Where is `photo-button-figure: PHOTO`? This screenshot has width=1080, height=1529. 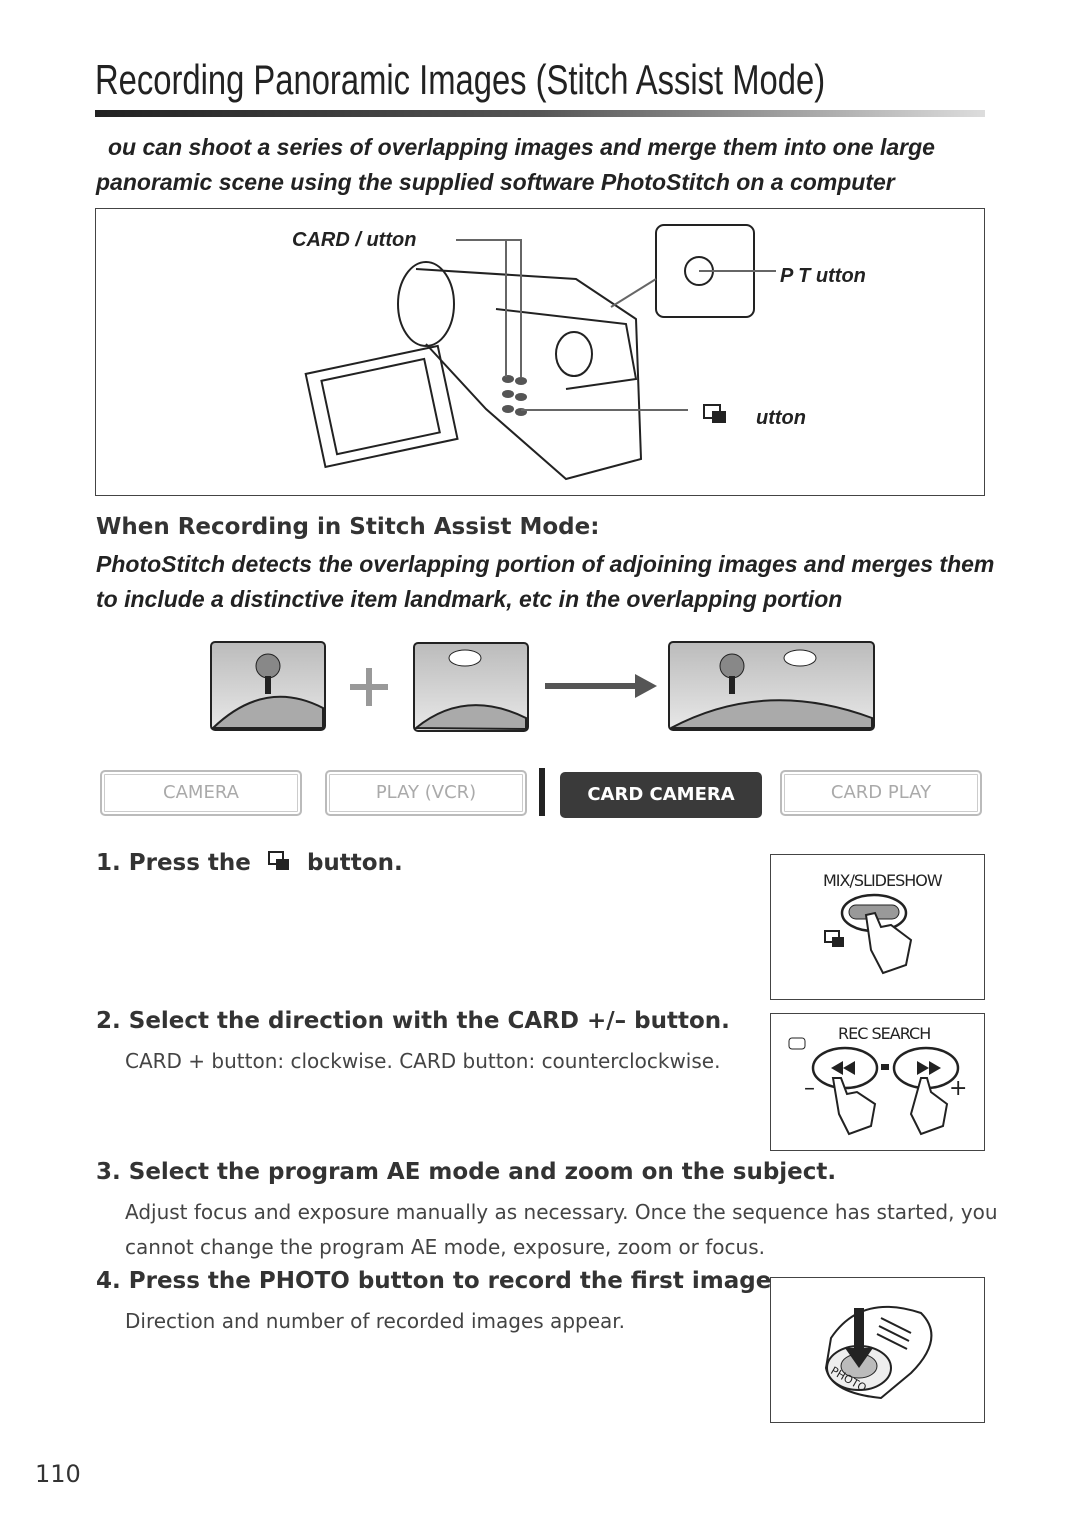 photo-button-figure: PHOTO is located at coordinates (877, 1350).